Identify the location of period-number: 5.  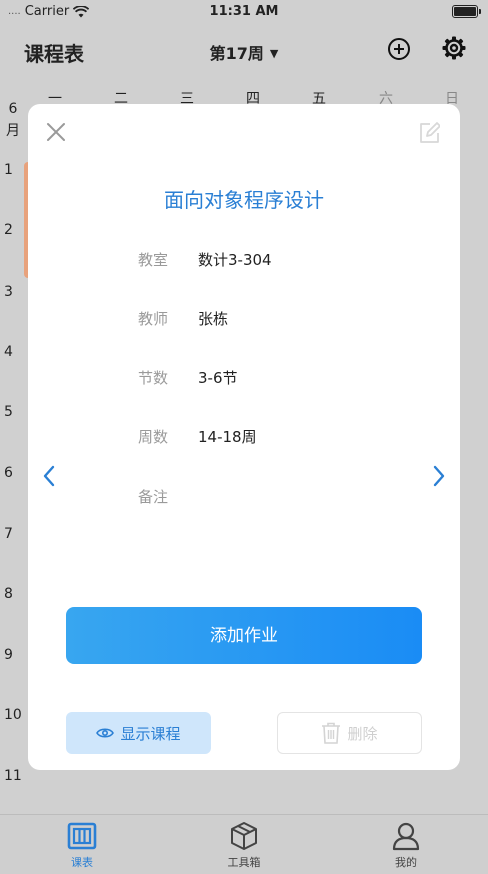
(8, 412).